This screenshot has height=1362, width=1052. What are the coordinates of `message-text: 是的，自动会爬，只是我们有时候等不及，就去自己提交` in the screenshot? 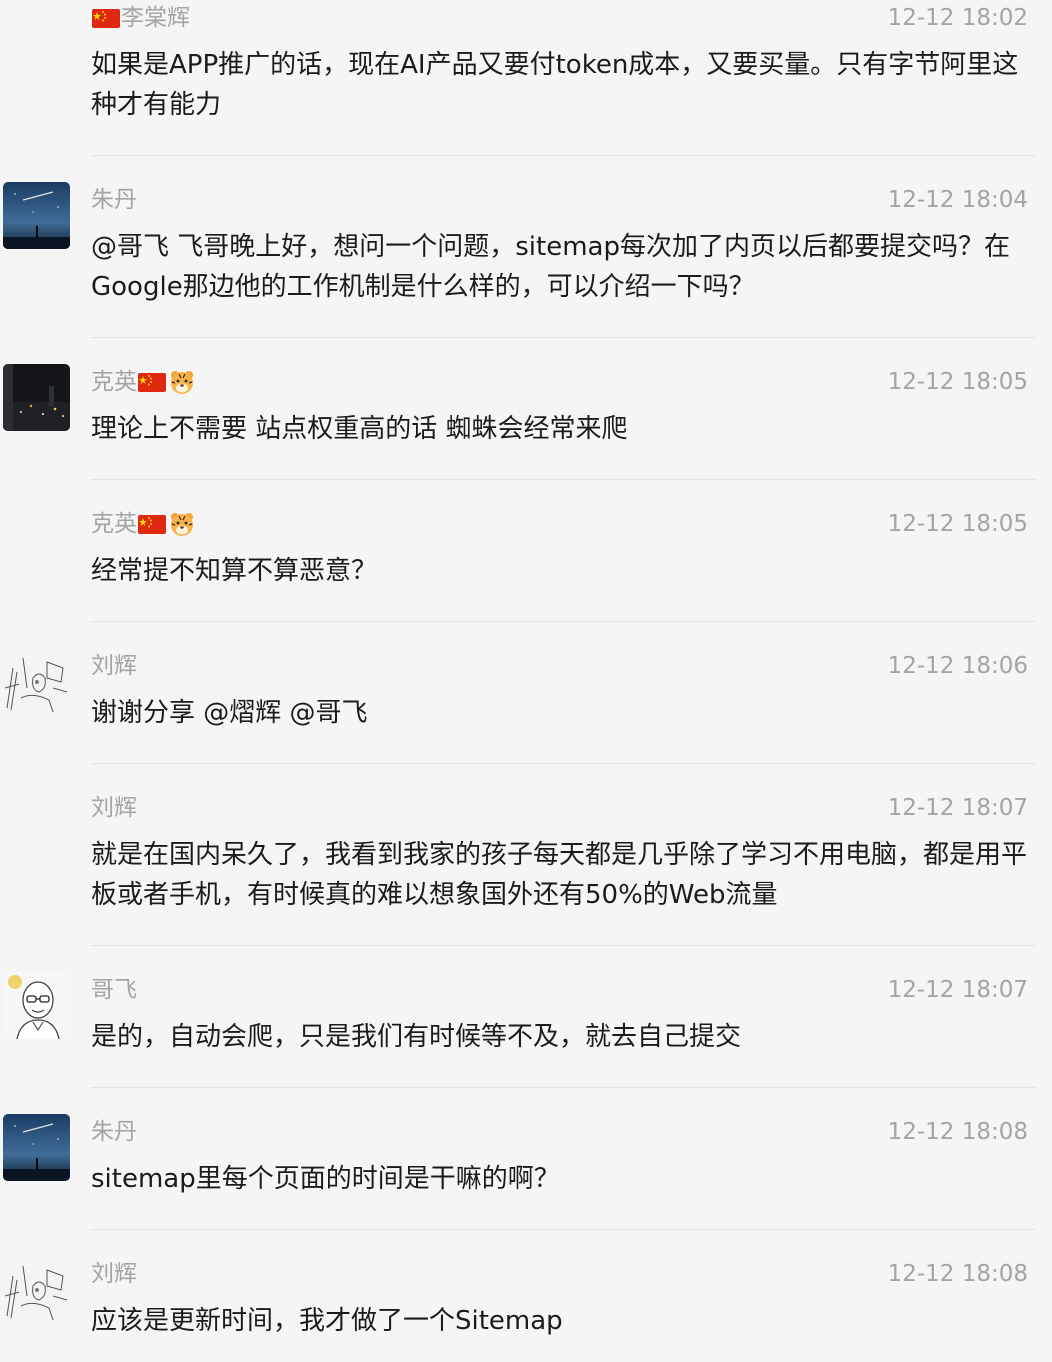 It's located at (416, 1037).